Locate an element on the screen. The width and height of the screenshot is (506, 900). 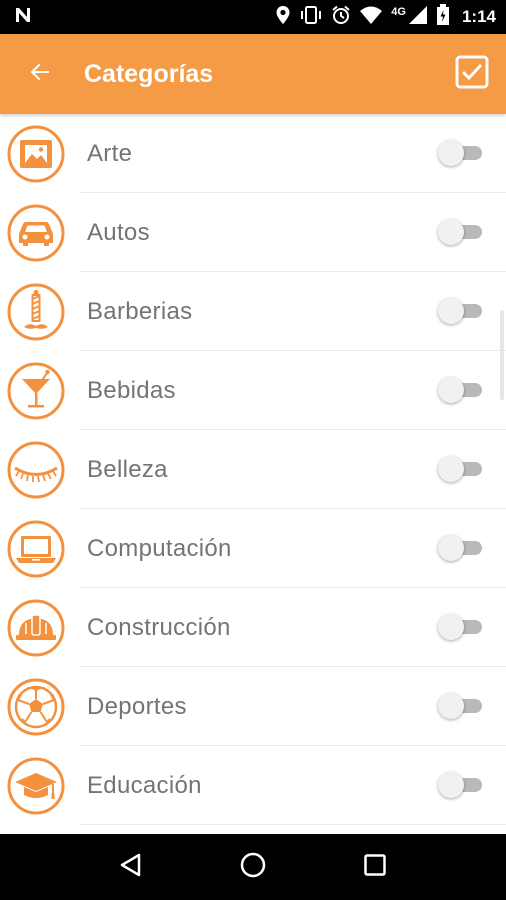
category-row-autos: Autos is located at coordinates (253, 232).